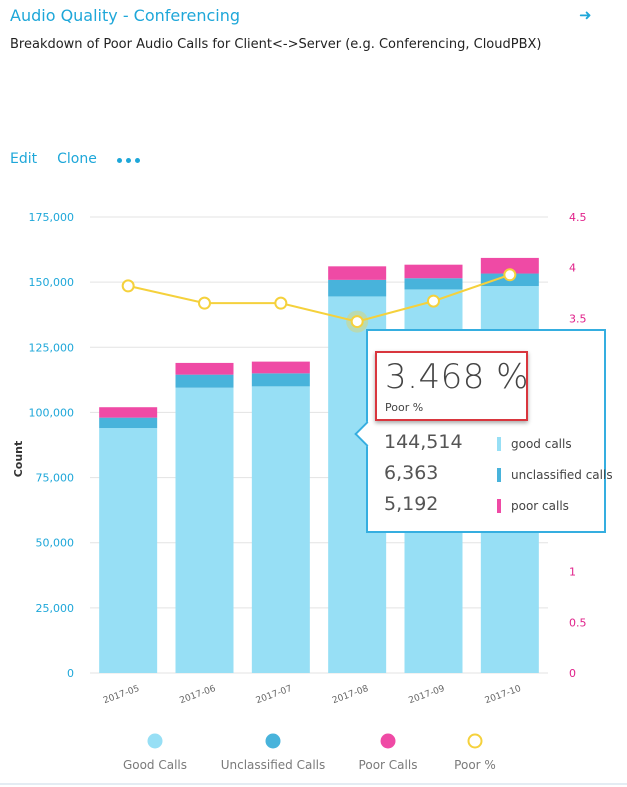 This screenshot has width=627, height=787. Describe the element at coordinates (499, 506) in the screenshot. I see `poor-swatch` at that location.